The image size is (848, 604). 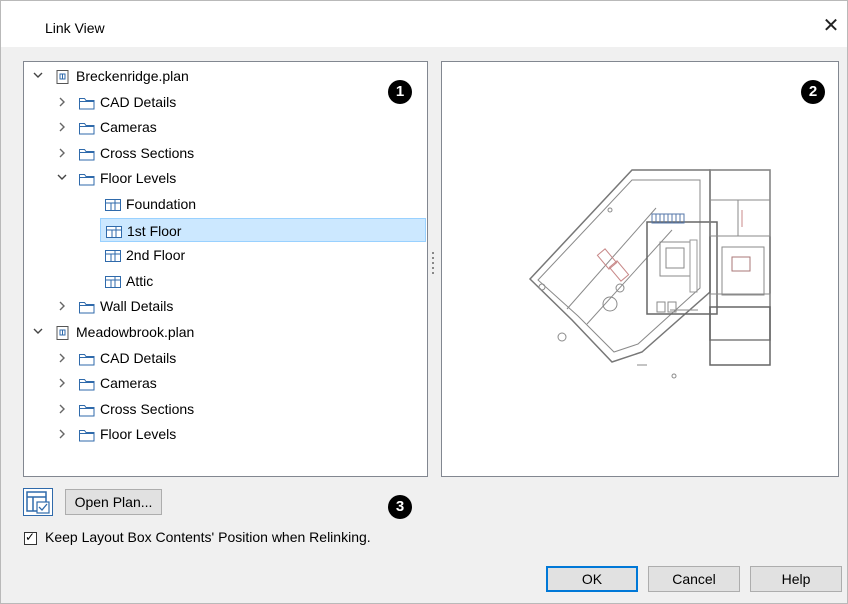 I want to click on checkmark-icon: ✓, so click(x=30, y=537).